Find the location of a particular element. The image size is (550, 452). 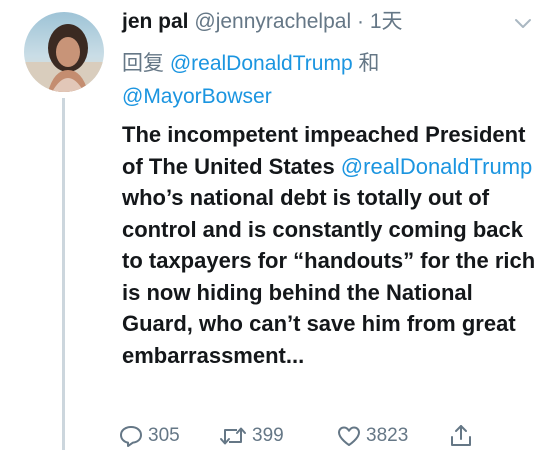

retweet-icon is located at coordinates (233, 436).